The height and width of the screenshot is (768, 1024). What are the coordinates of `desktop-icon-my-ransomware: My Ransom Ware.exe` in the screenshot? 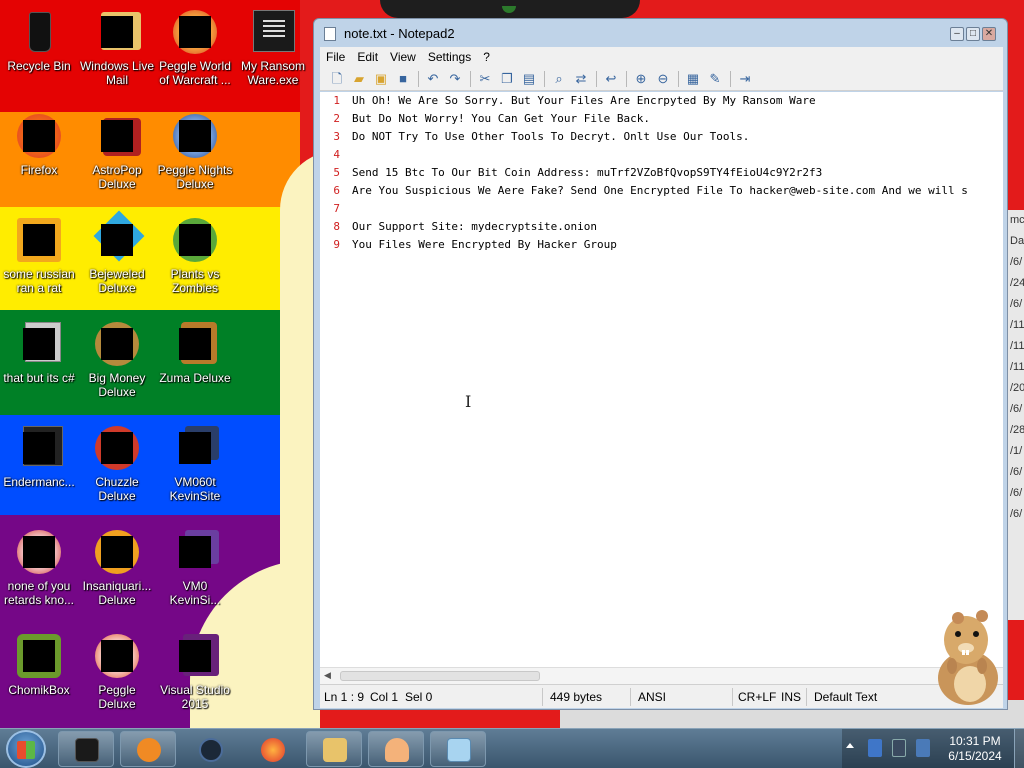 It's located at (273, 47).